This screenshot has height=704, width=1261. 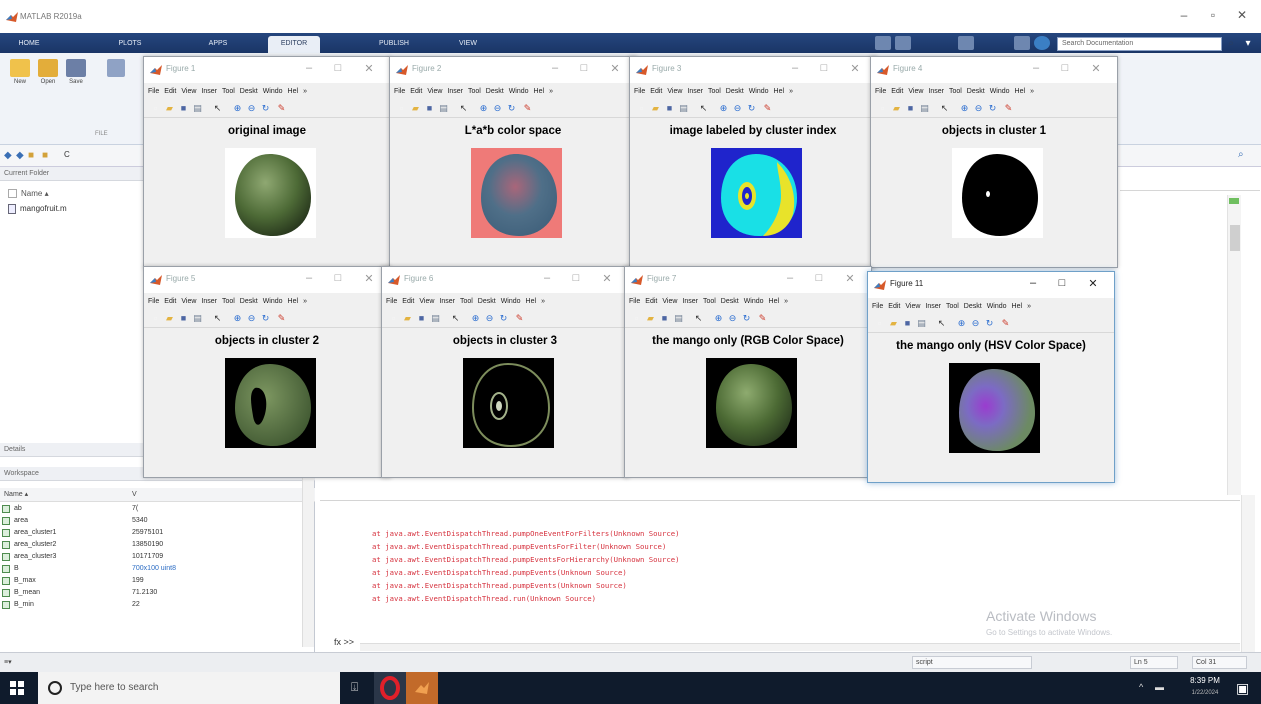 I want to click on figure-titlebar: Figure 7 – □ ✕, so click(x=748, y=280).